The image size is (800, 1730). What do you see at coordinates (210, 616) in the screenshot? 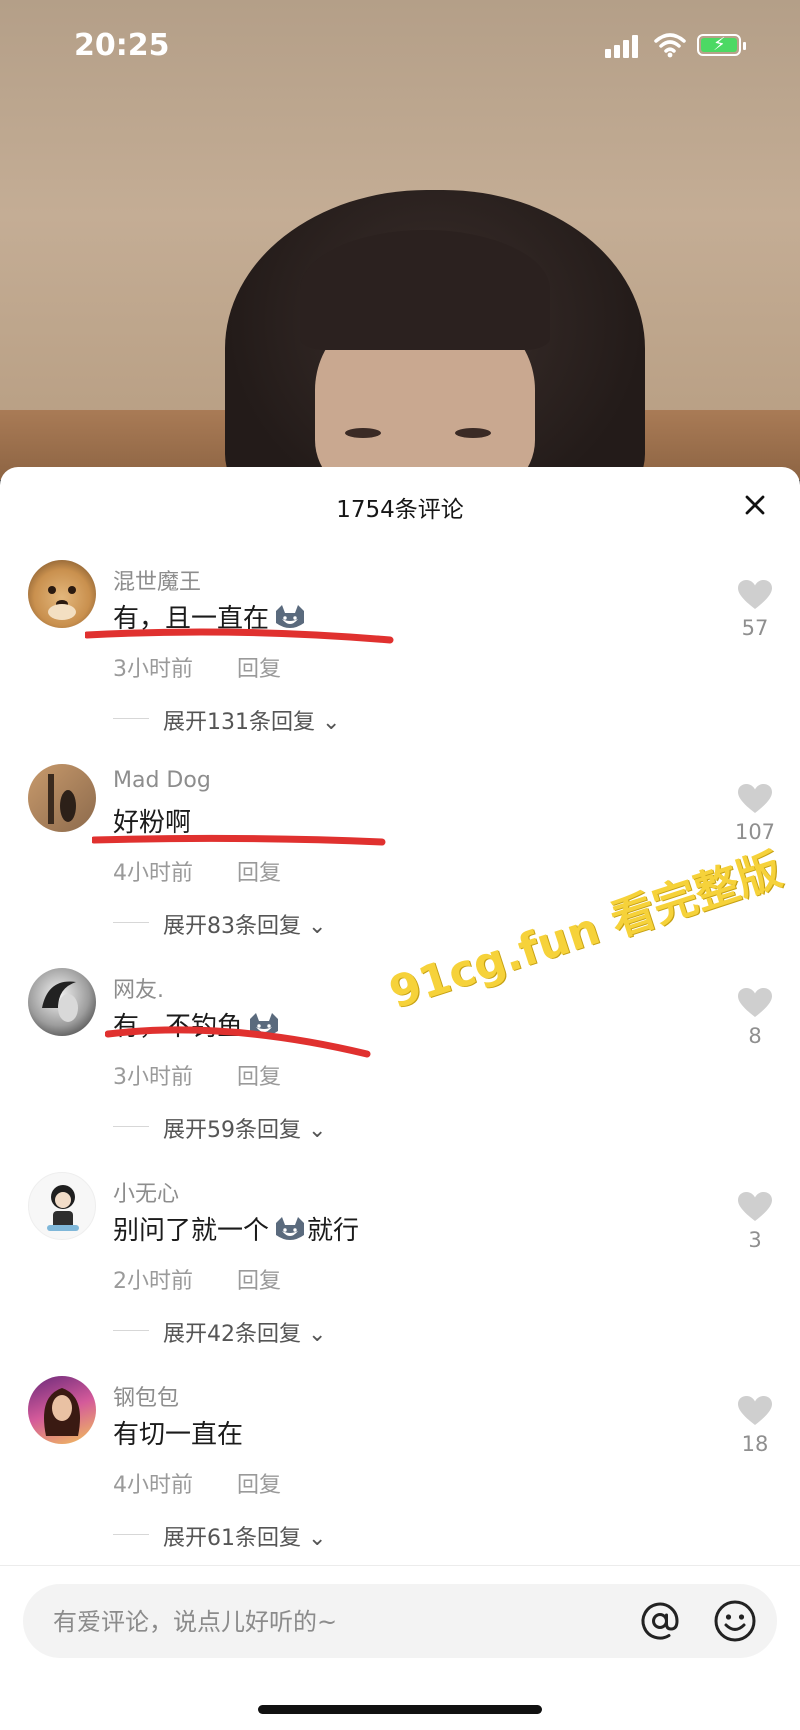
I see `comment-text: 有，且一直在` at bounding box center [210, 616].